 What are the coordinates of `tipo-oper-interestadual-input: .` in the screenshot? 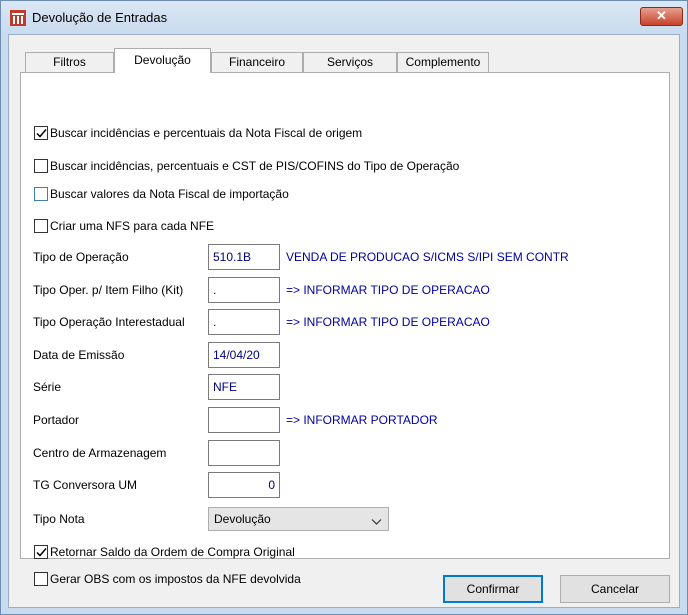 It's located at (244, 322).